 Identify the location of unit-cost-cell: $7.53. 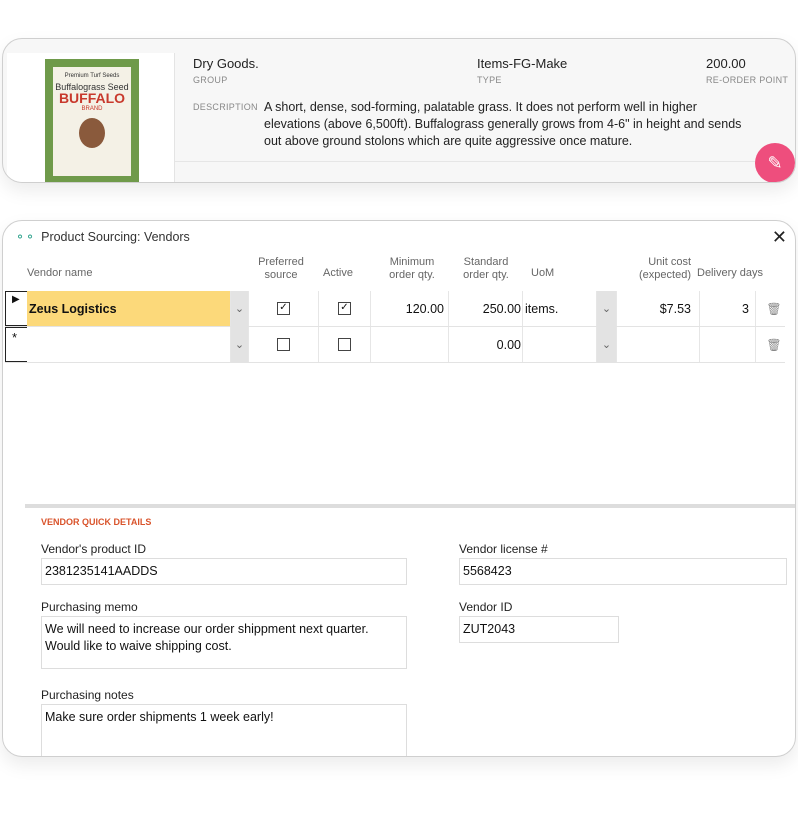
(658, 308).